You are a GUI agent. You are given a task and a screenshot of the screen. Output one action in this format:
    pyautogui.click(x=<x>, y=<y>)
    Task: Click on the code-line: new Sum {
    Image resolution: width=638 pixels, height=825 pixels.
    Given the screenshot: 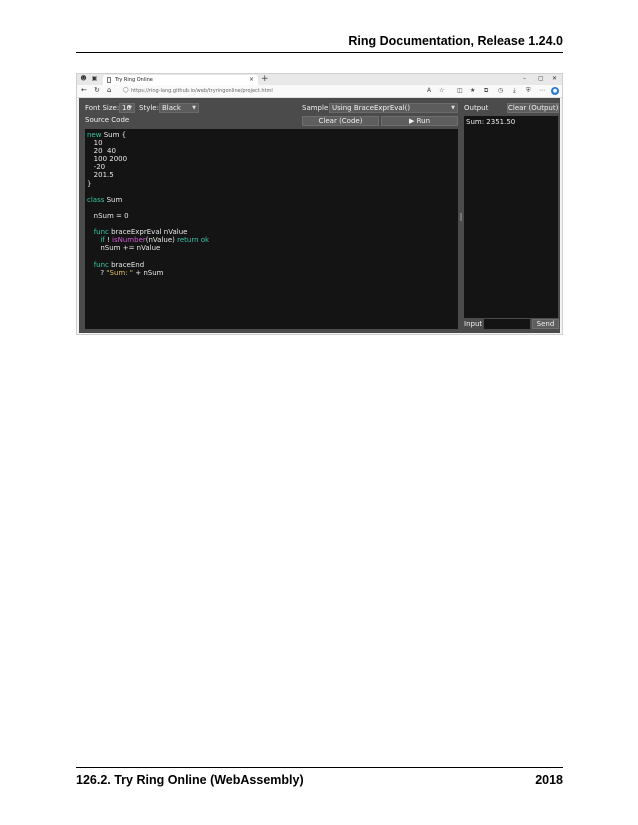 What is the action you would take?
    pyautogui.click(x=272, y=135)
    